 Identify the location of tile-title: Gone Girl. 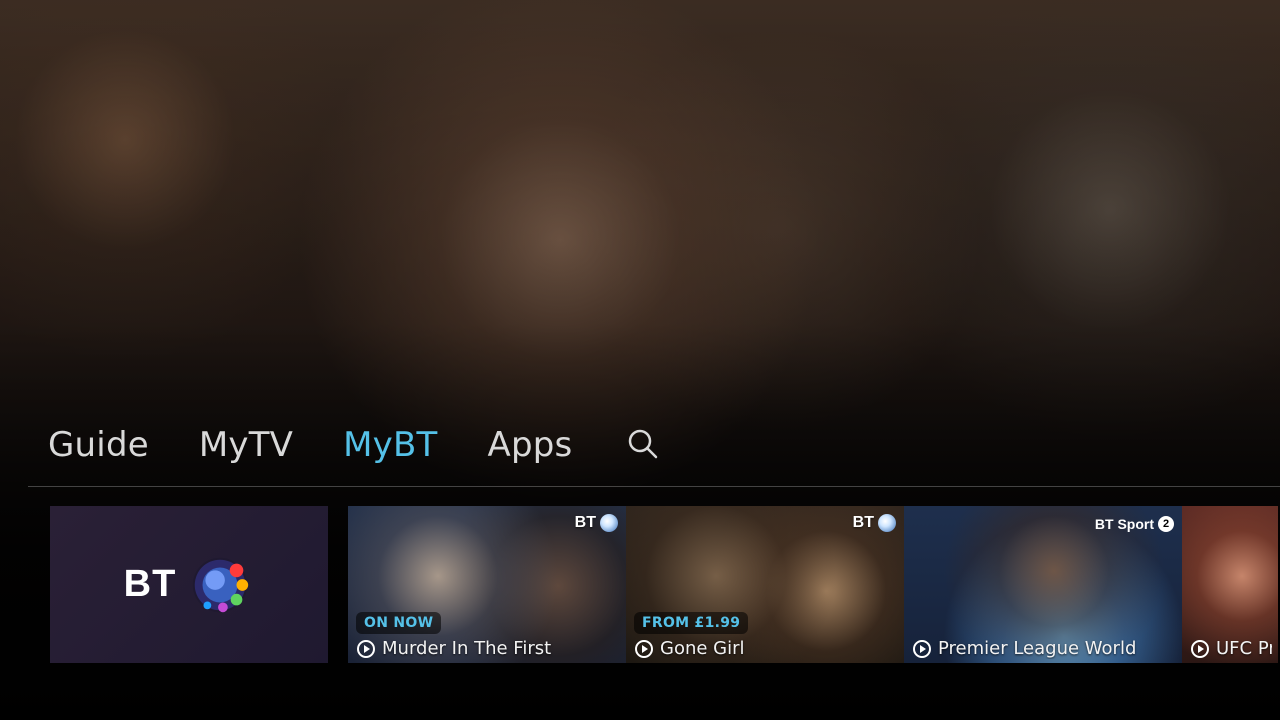
(702, 648).